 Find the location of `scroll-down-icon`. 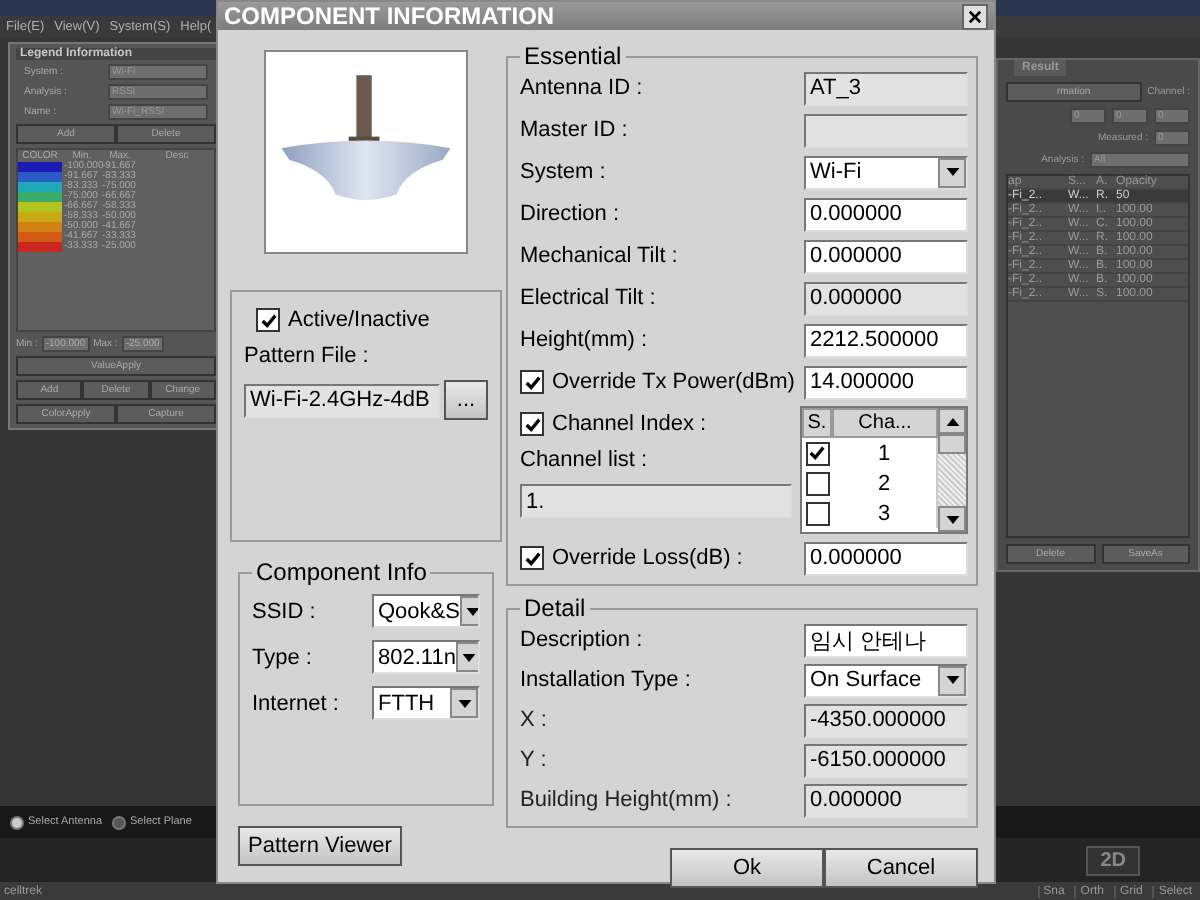

scroll-down-icon is located at coordinates (952, 519).